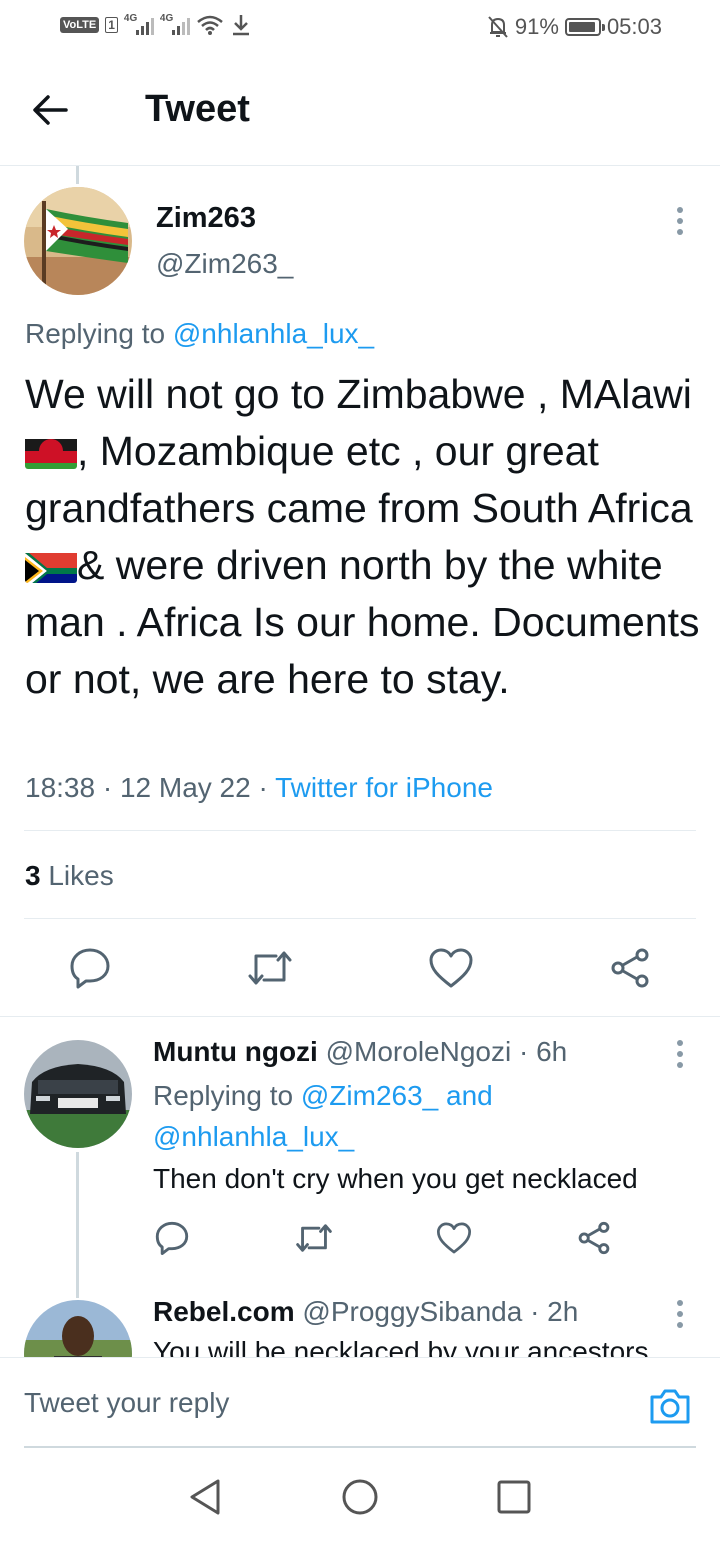 The image size is (720, 1541). Describe the element at coordinates (447, 1051) in the screenshot. I see `reply-author-handle: @MoroleNgozi · 6h` at that location.